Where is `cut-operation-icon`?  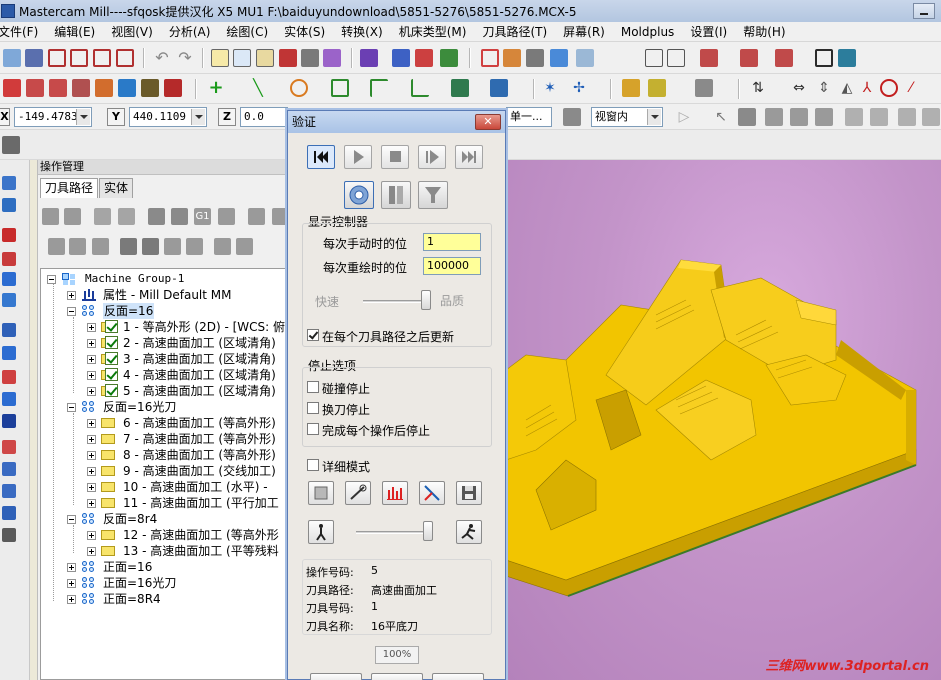 cut-operation-icon is located at coordinates (256, 216).